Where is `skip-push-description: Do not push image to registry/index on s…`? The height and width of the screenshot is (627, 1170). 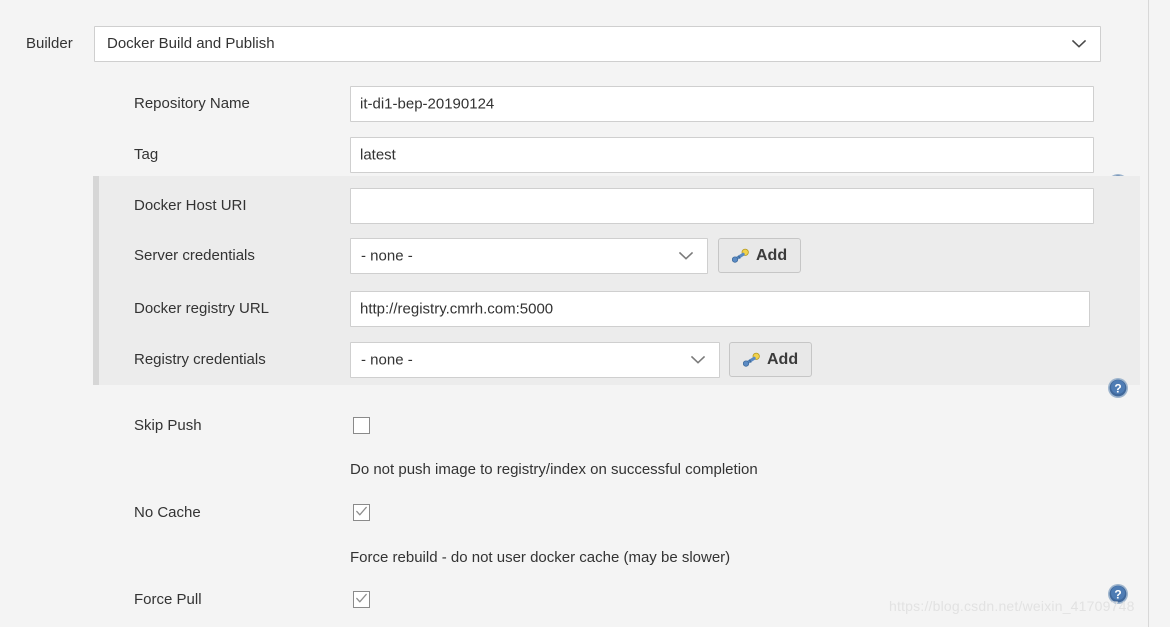
skip-push-description: Do not push image to registry/index on s… is located at coordinates (554, 469).